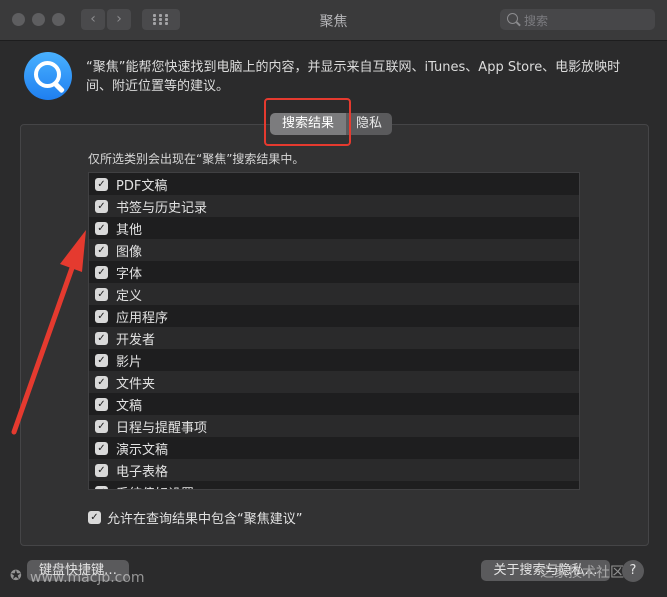  Describe the element at coordinates (129, 406) in the screenshot. I see `category-label: 文稿` at that location.